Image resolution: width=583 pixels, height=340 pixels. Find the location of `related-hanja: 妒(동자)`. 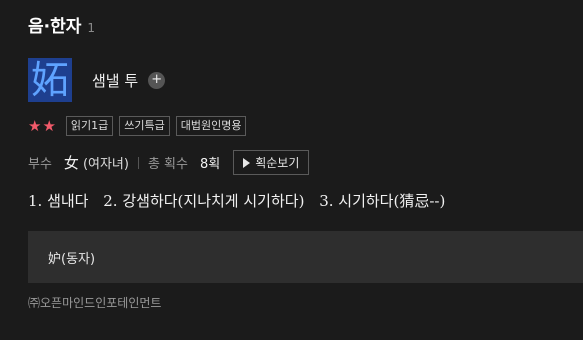

related-hanja: 妒(동자) is located at coordinates (71, 257).